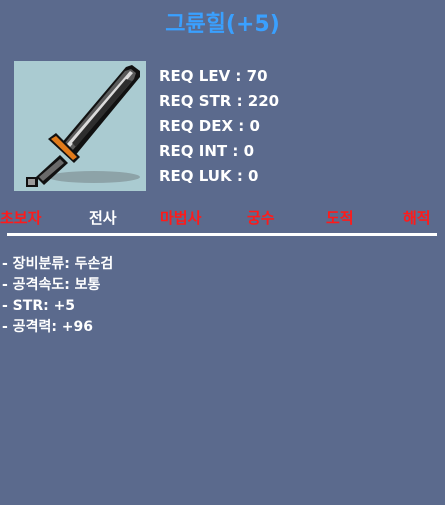 Image resolution: width=445 pixels, height=505 pixels. What do you see at coordinates (48, 327) in the screenshot?
I see `stat-attack: - 공격력: +96` at bounding box center [48, 327].